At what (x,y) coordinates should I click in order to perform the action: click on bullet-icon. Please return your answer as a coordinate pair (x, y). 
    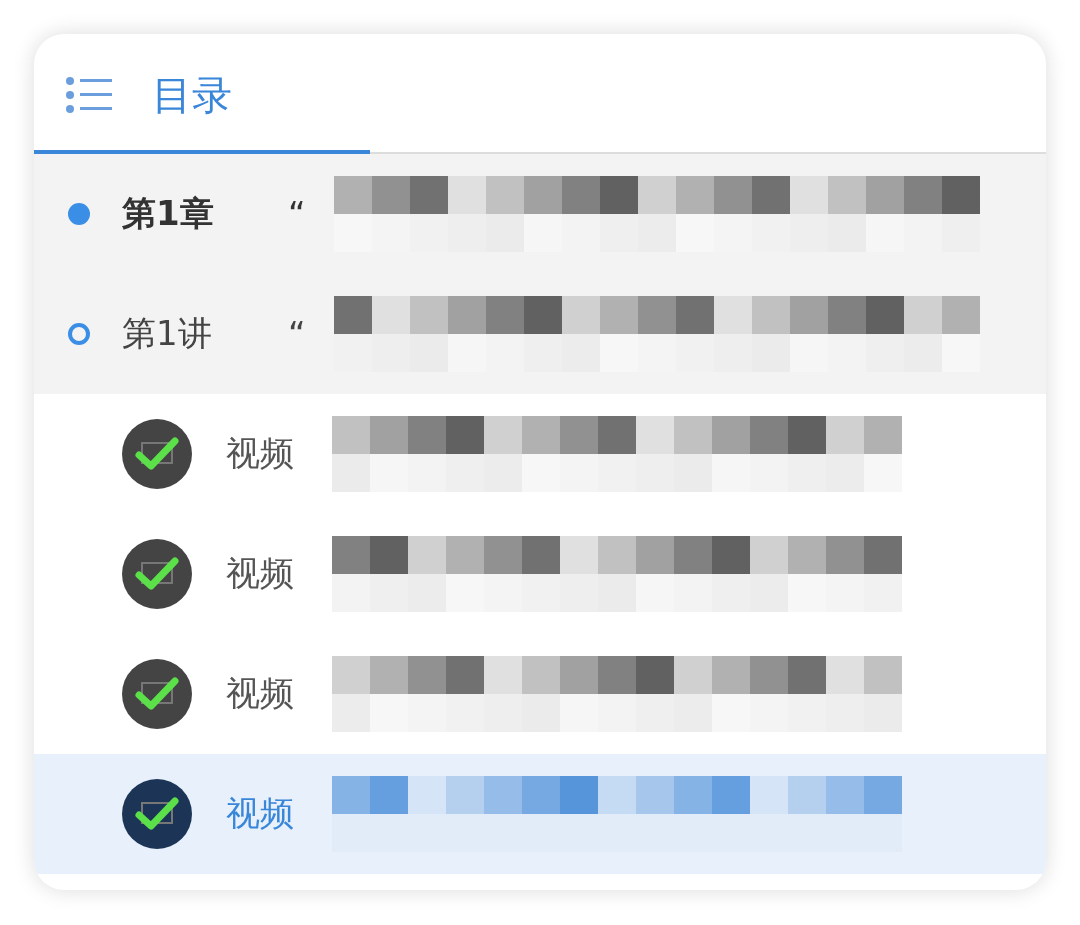
    Looking at the image, I should click on (79, 214).